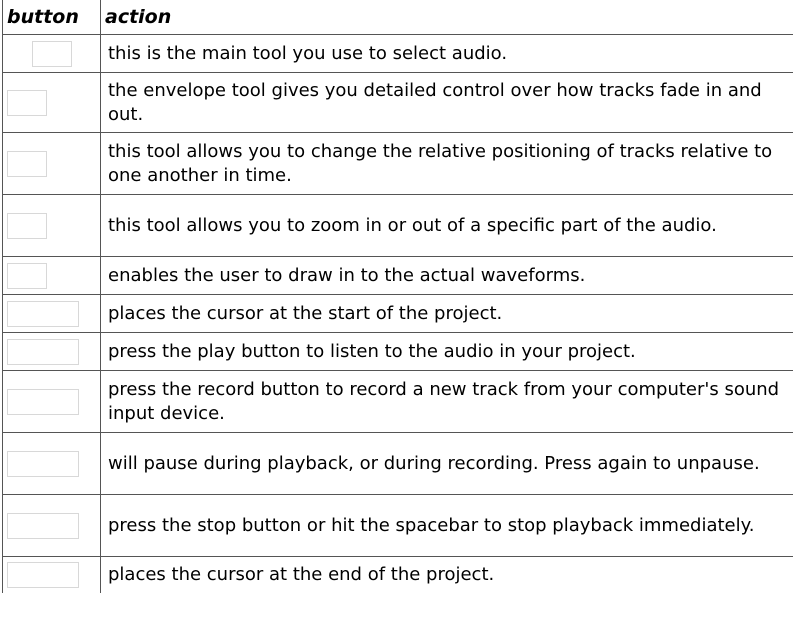 The image size is (793, 635). What do you see at coordinates (43, 313) in the screenshot?
I see `skip-to-start-button` at bounding box center [43, 313].